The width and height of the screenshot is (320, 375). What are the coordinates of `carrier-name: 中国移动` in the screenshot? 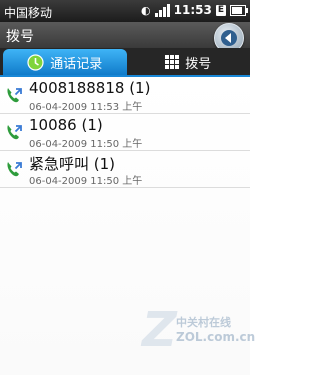 It's located at (28, 13).